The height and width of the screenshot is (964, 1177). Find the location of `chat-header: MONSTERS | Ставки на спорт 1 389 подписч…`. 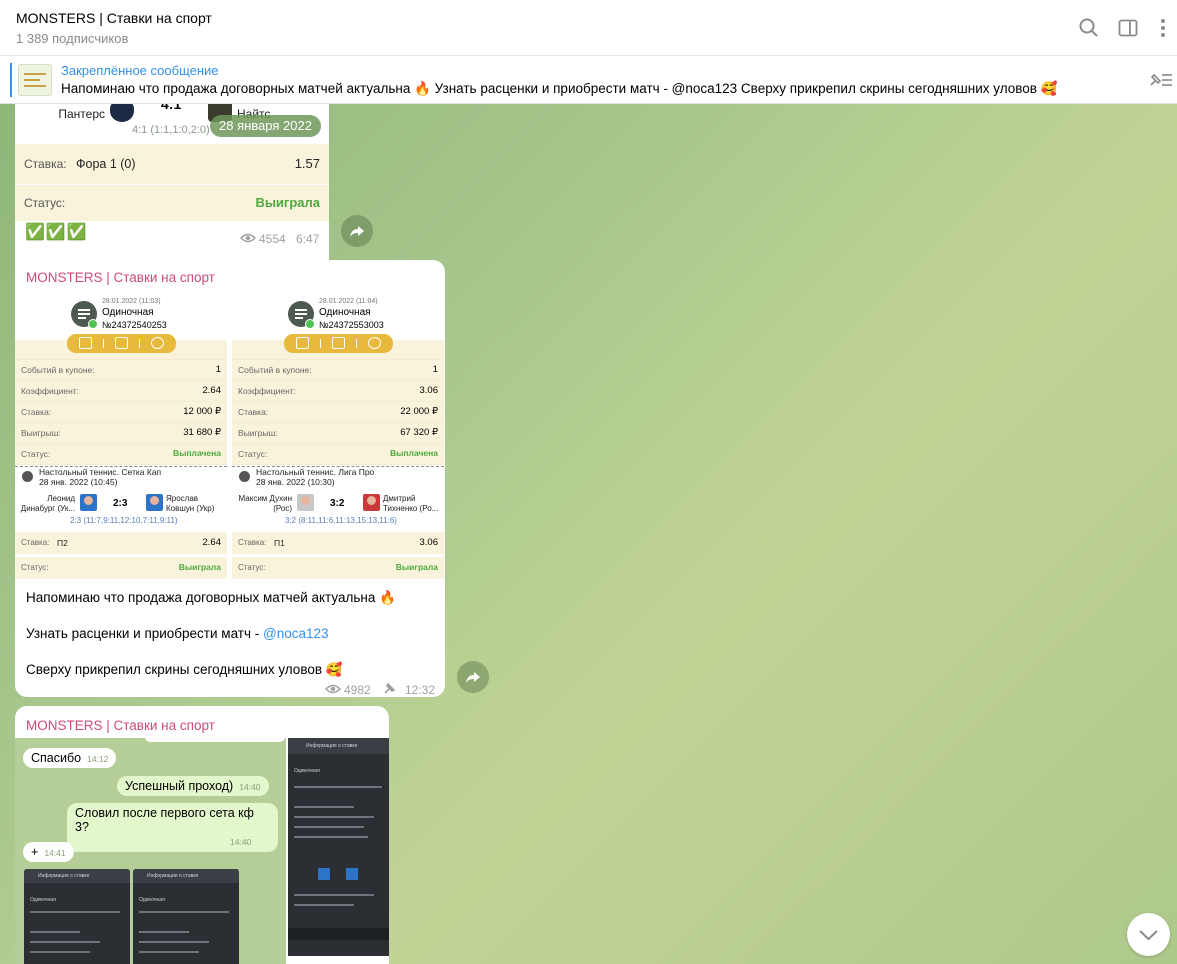

chat-header: MONSTERS | Ставки на спорт 1 389 подписч… is located at coordinates (588, 28).